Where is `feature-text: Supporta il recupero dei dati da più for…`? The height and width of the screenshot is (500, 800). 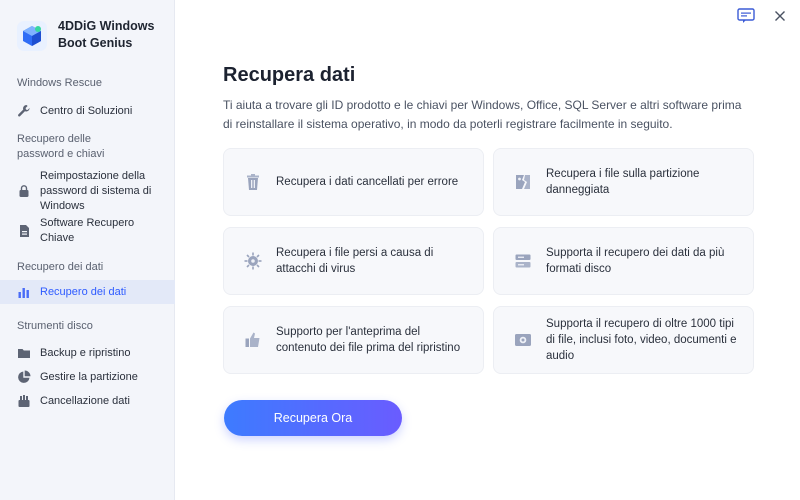 feature-text: Supporta il recupero dei dati da più for… is located at coordinates (635, 261).